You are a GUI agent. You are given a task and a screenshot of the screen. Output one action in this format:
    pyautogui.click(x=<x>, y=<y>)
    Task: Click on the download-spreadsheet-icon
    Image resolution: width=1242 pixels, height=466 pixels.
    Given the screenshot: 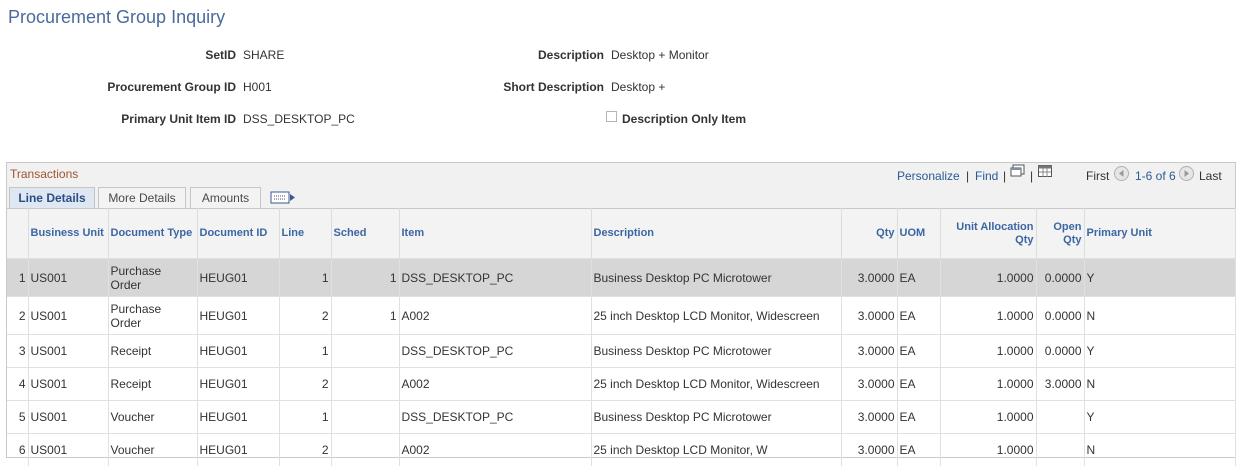 What is the action you would take?
    pyautogui.click(x=1045, y=173)
    